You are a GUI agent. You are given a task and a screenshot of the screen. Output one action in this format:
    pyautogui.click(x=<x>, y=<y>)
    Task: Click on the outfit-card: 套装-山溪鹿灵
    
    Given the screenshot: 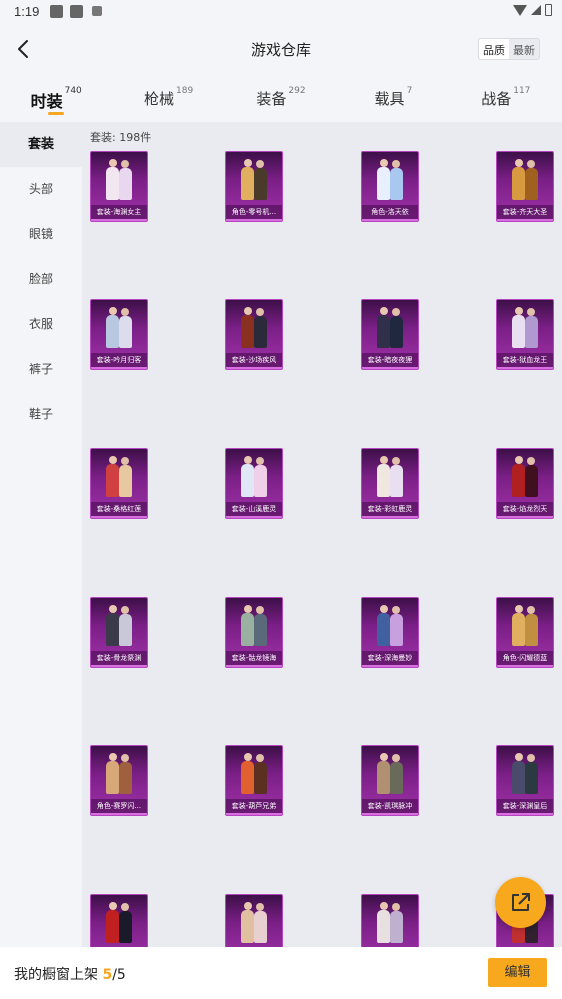 What is the action you would take?
    pyautogui.click(x=254, y=483)
    